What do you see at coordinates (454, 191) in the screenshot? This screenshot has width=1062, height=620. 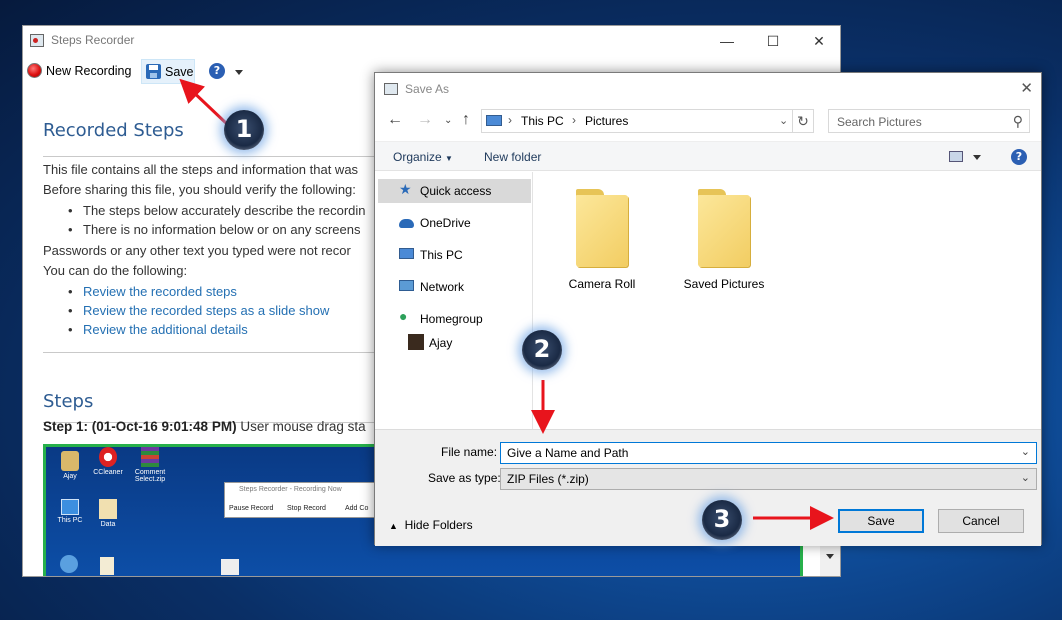 I see `nav-item-quick-access: ★ Quick access` at bounding box center [454, 191].